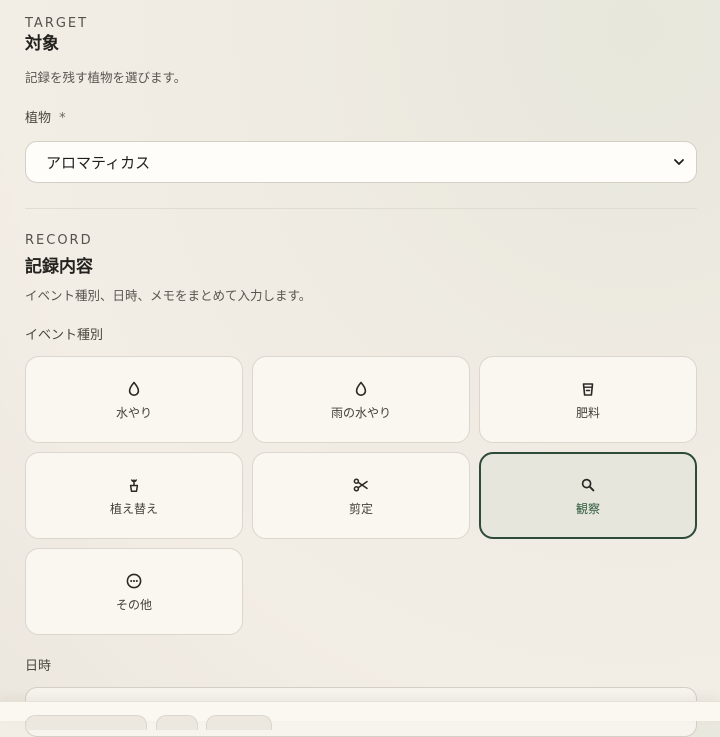 This screenshot has width=720, height=737. What do you see at coordinates (133, 604) in the screenshot?
I see `event-type-label: その他` at bounding box center [133, 604].